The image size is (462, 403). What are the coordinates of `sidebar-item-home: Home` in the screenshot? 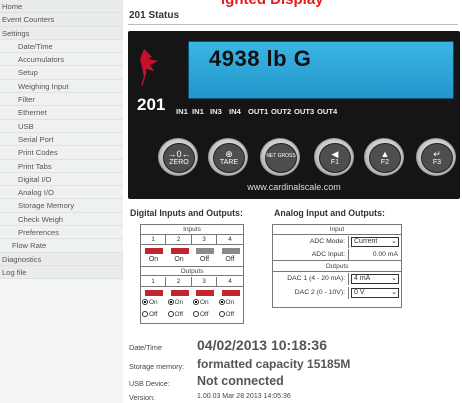 It's located at (61, 7).